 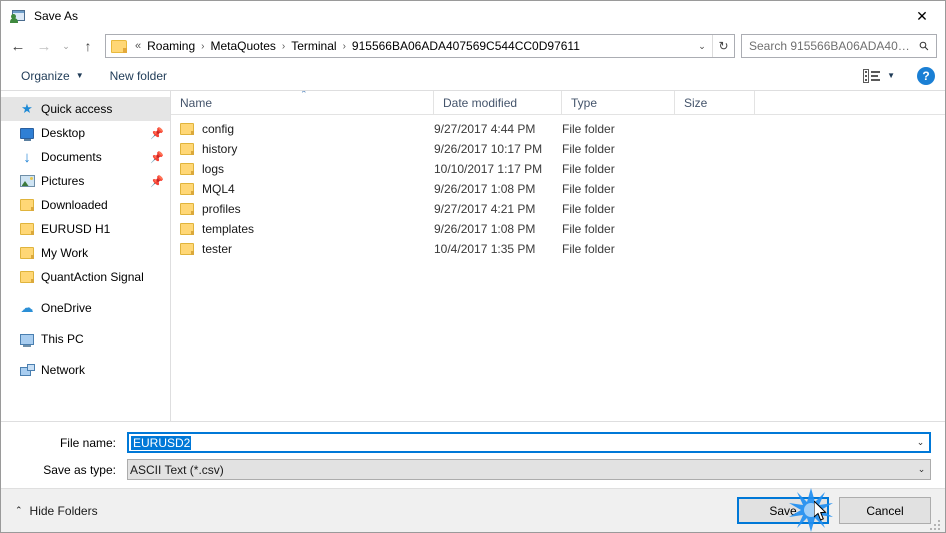 I want to click on sidebar-item-my-work: My Work, so click(x=85, y=253).